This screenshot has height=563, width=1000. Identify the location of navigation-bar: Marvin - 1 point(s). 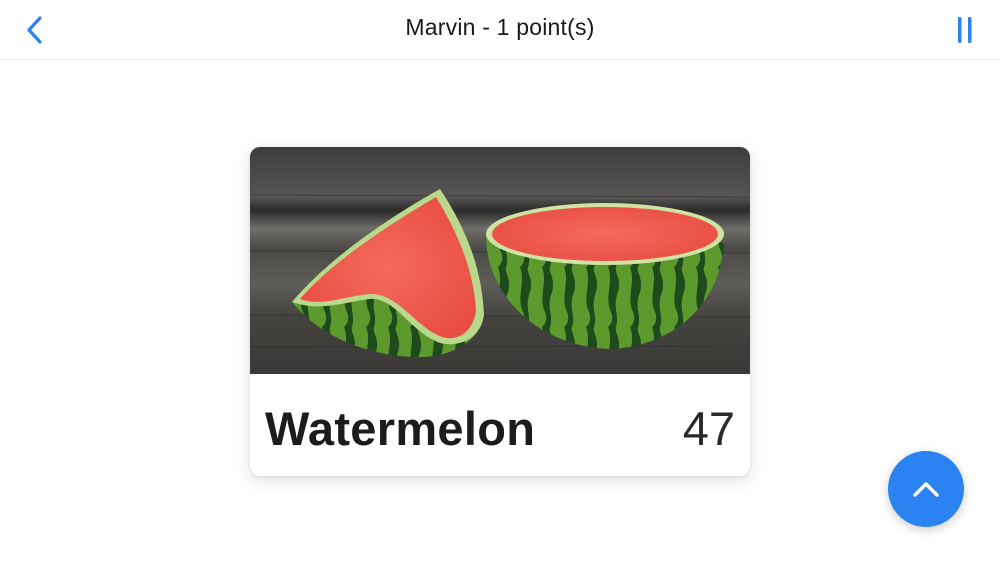
(500, 30).